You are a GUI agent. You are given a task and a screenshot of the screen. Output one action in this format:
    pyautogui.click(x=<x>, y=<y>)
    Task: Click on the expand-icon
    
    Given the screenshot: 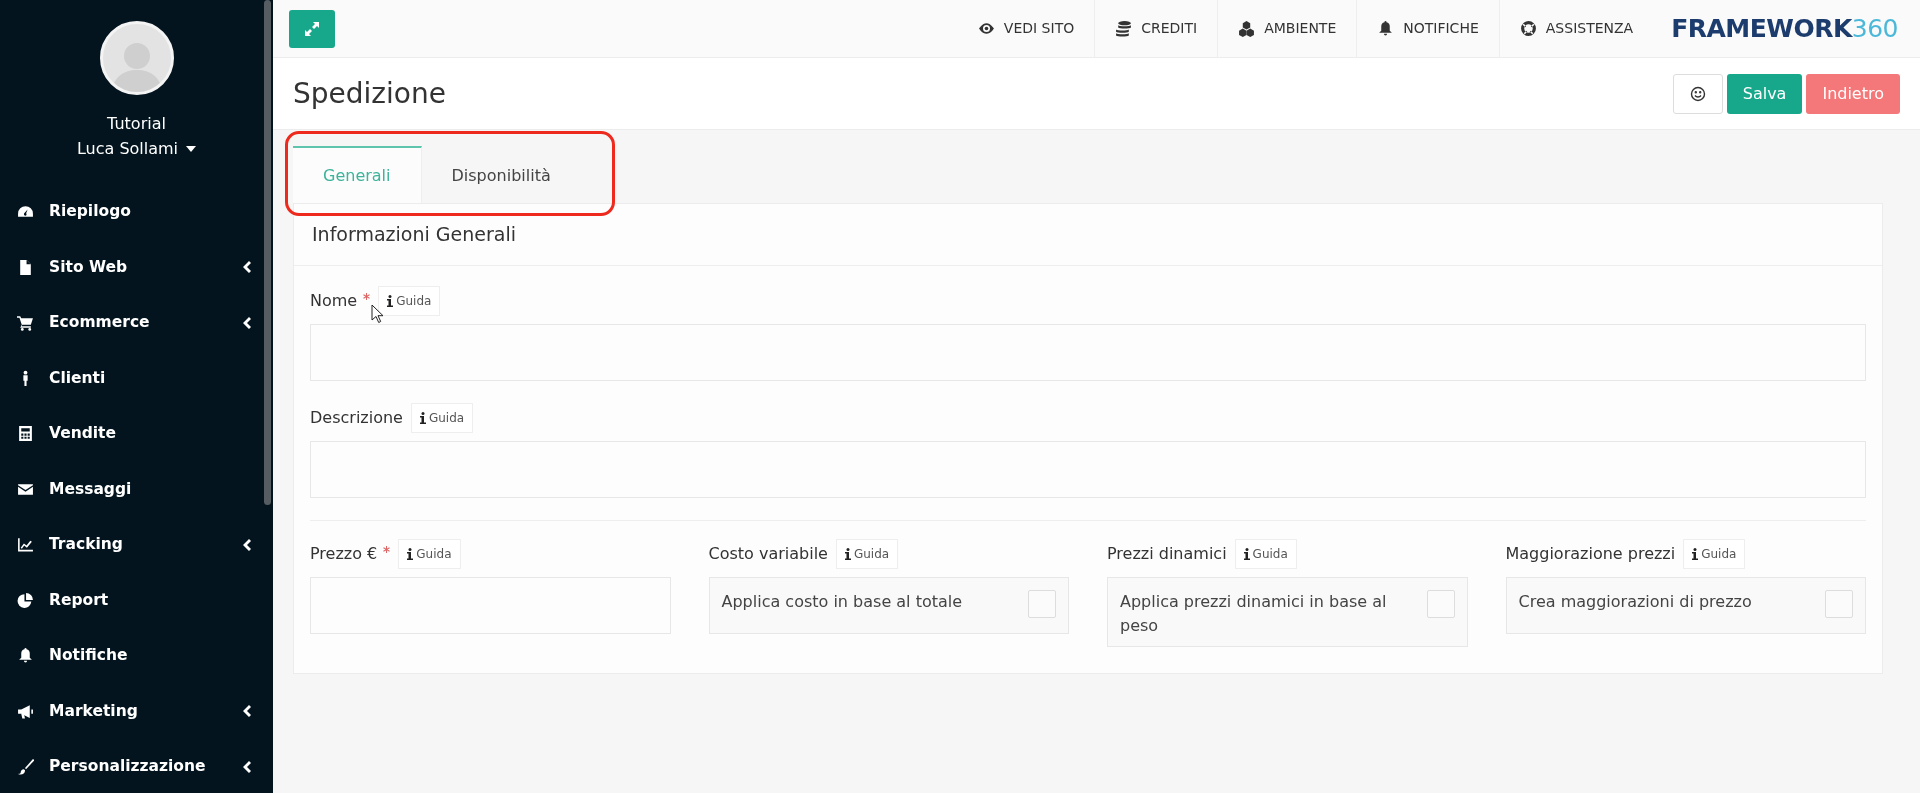 What is the action you would take?
    pyautogui.click(x=312, y=28)
    